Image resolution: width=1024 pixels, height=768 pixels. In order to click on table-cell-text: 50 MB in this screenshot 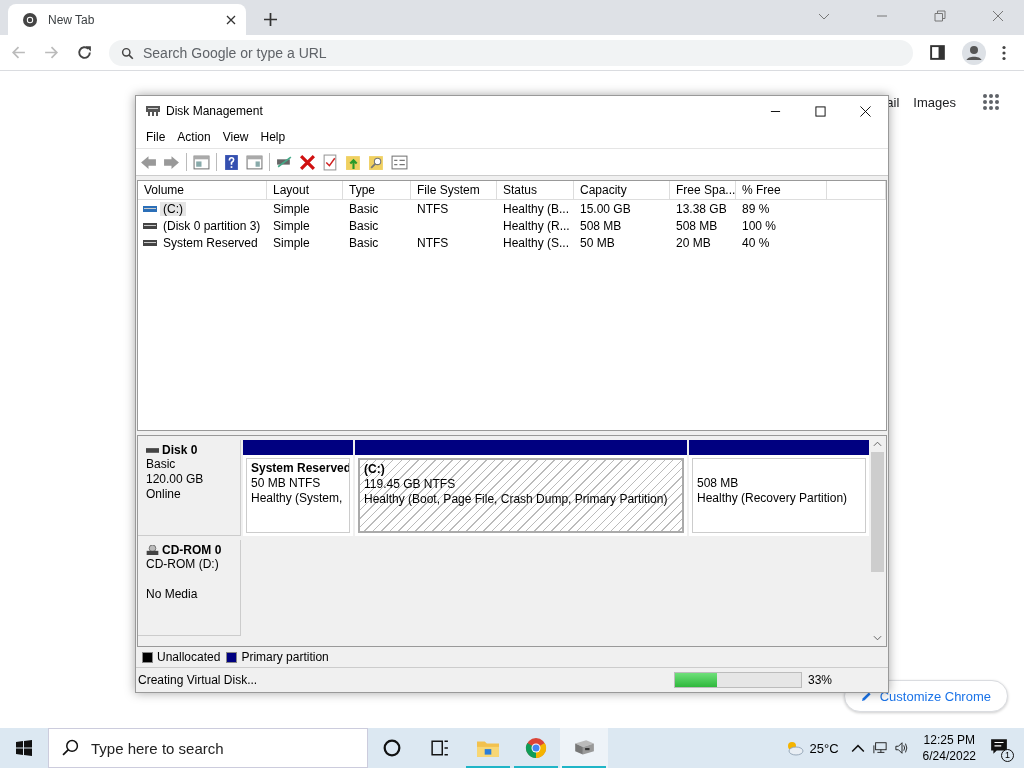, I will do `click(597, 242)`.